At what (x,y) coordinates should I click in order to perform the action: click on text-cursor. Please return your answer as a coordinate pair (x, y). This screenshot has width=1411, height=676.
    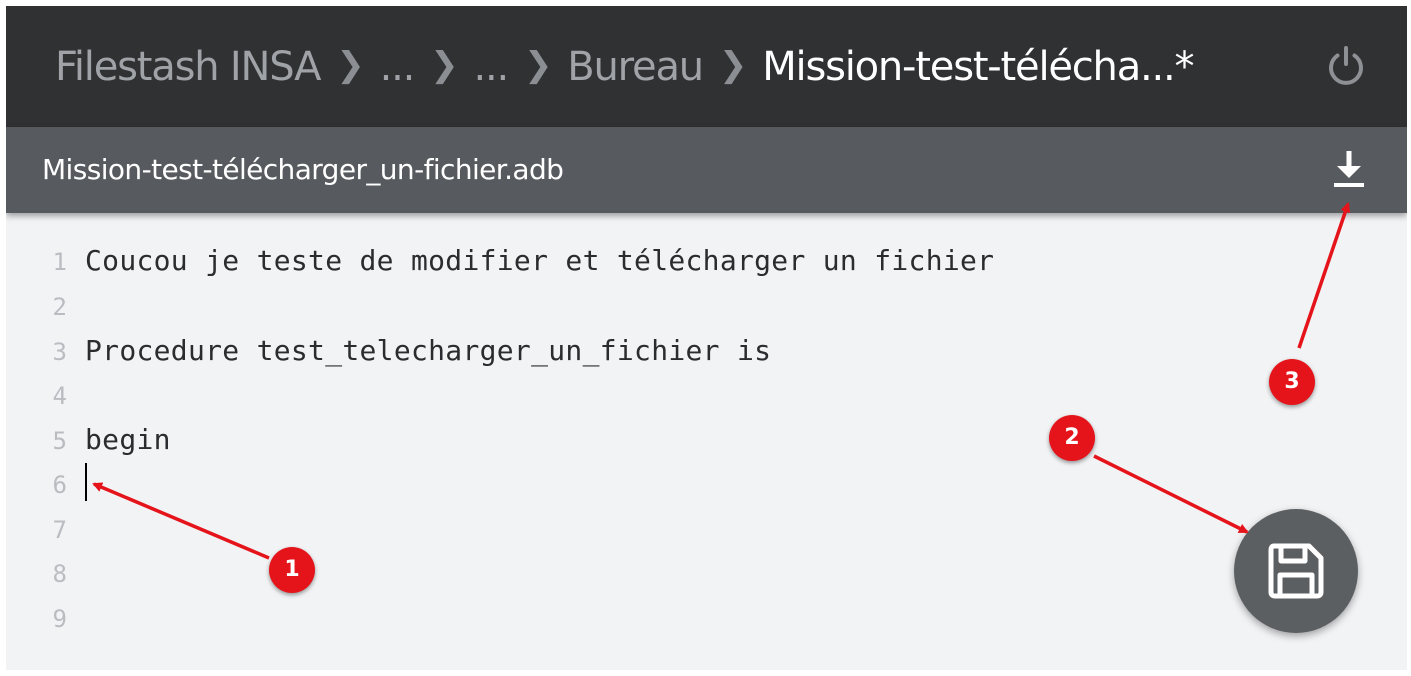
    Looking at the image, I should click on (86, 482).